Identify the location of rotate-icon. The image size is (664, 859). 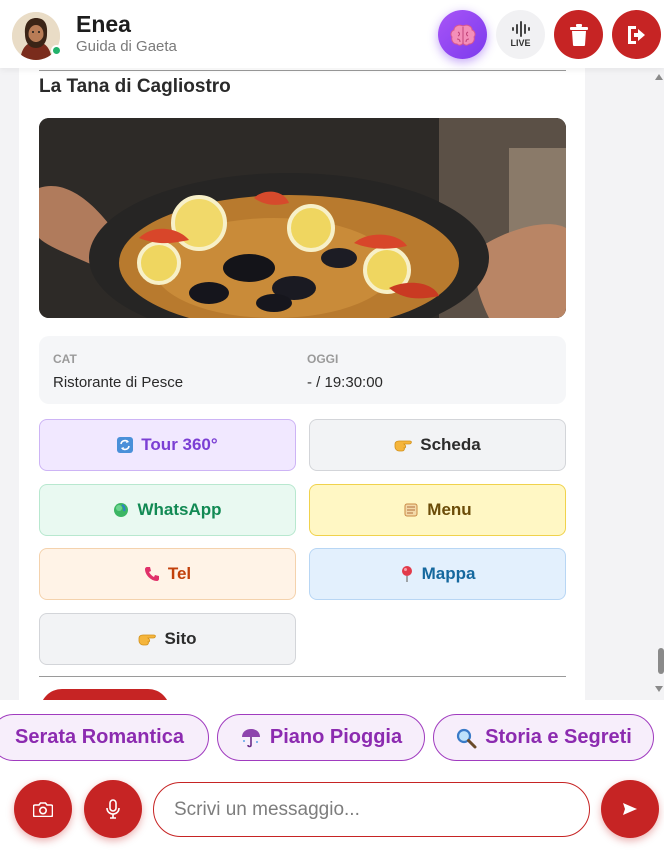
(125, 445).